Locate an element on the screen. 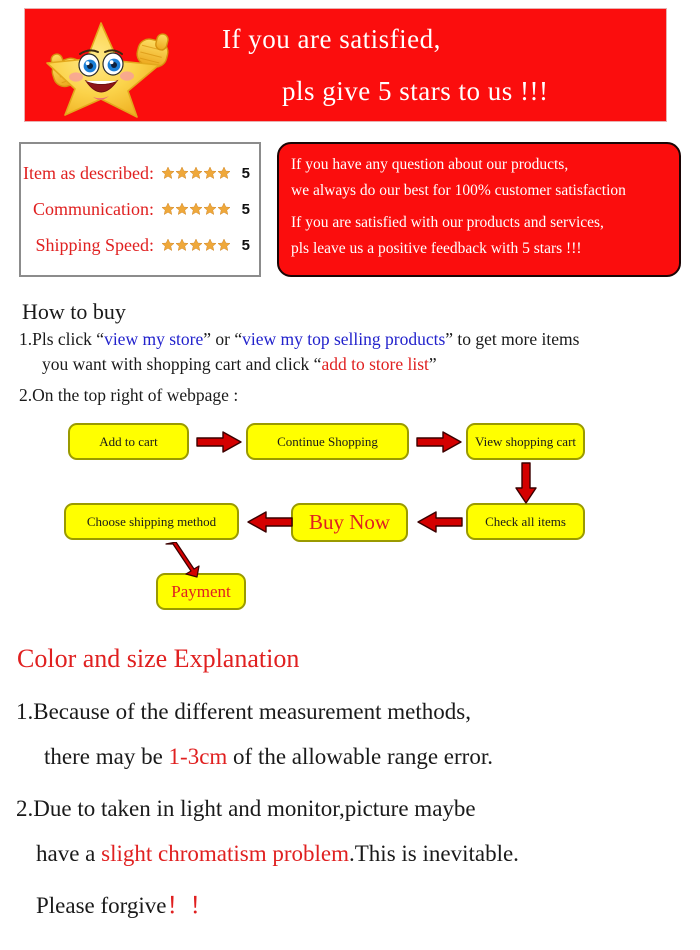 This screenshot has width=700, height=950. item2-line2-prefix: have a is located at coordinates (69, 853).